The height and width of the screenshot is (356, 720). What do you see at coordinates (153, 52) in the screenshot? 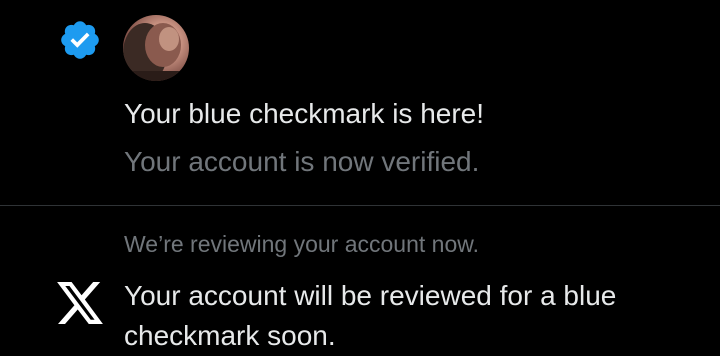
I see `avatar-image` at bounding box center [153, 52].